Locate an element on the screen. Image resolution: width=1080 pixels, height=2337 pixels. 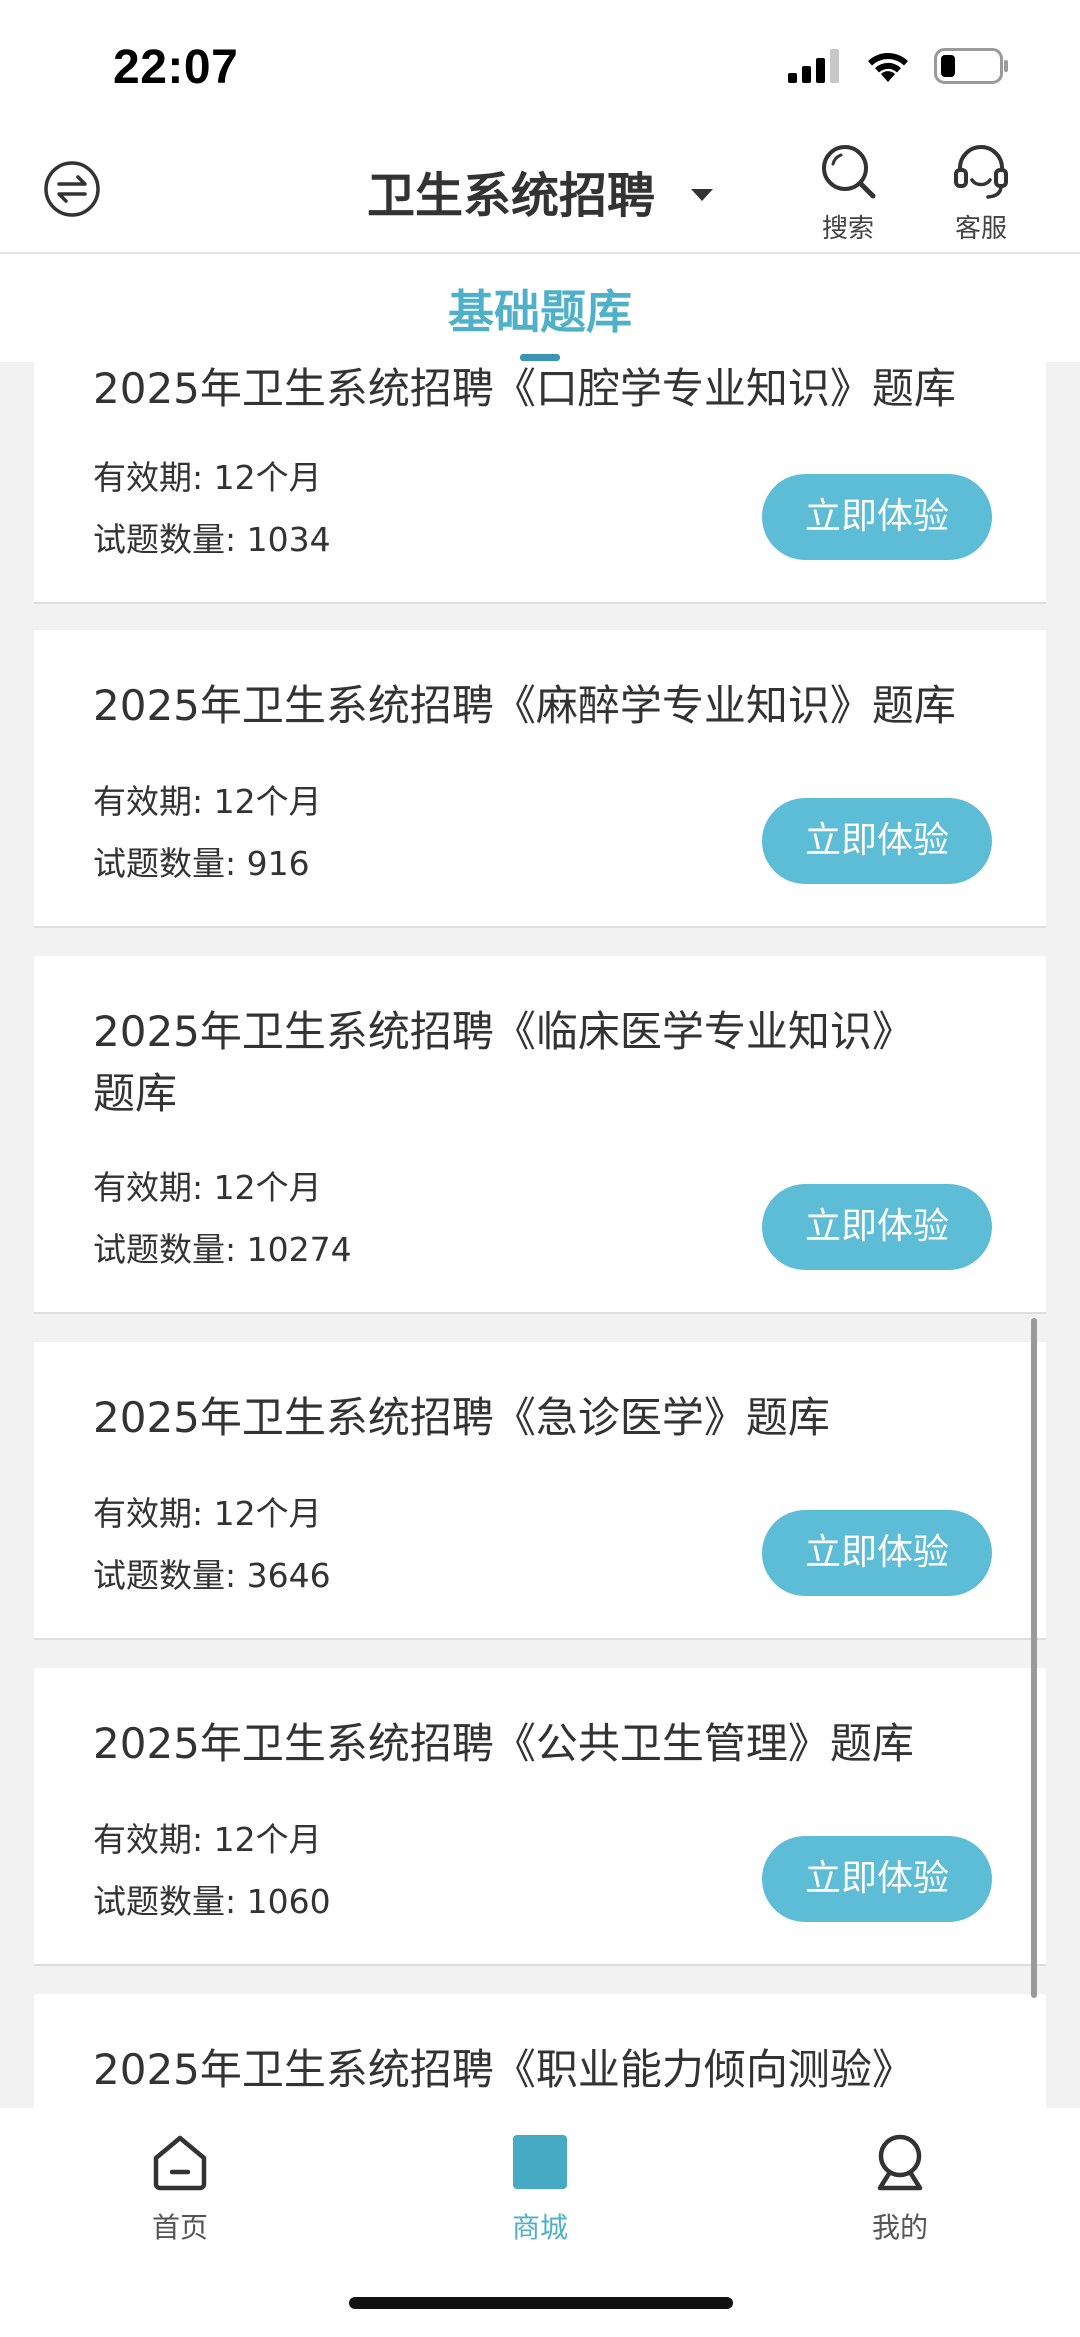
status-time: 22:07 is located at coordinates (176, 67).